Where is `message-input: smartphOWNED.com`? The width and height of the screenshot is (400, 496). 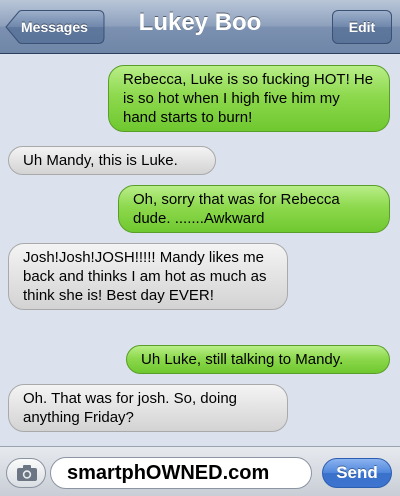
message-input: smartphOWNED.com is located at coordinates (181, 473).